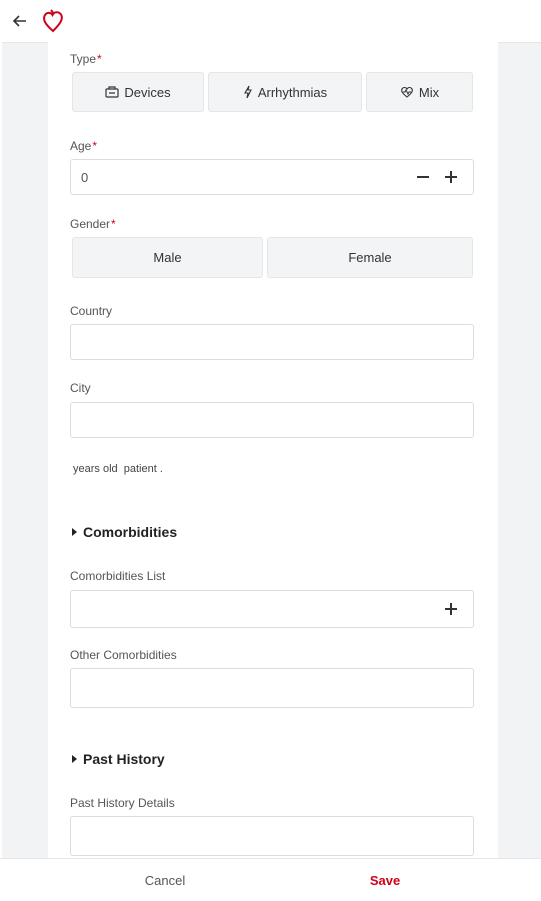  I want to click on type-option-arrhythmias: Arrhythmias, so click(285, 92).